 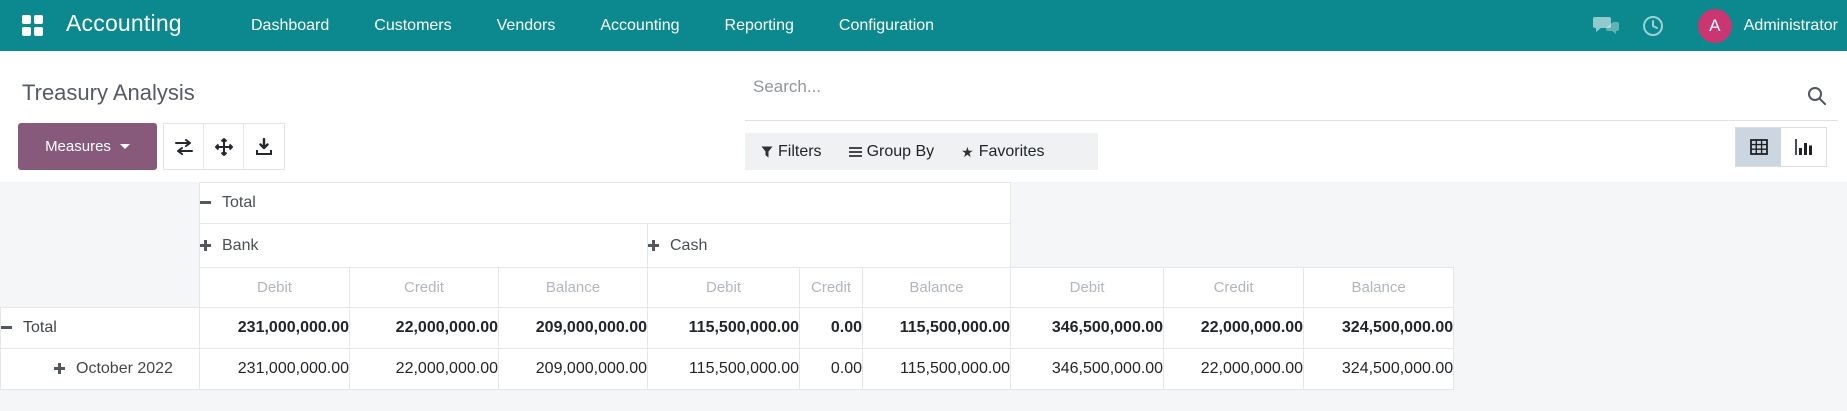 I want to click on menu-item-vendors: Vendors, so click(x=526, y=26).